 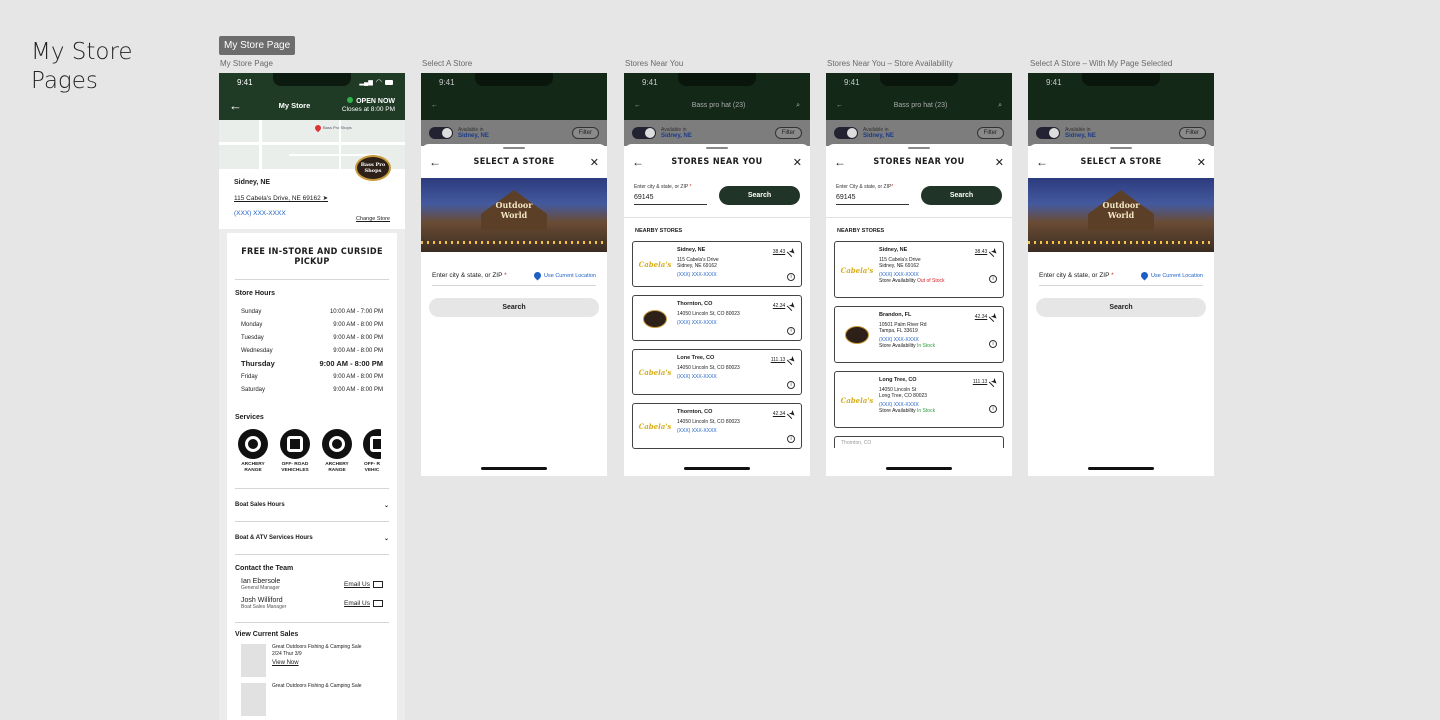 I want to click on zip-placeholder: Enter city & state, or ZIP, so click(x=467, y=275).